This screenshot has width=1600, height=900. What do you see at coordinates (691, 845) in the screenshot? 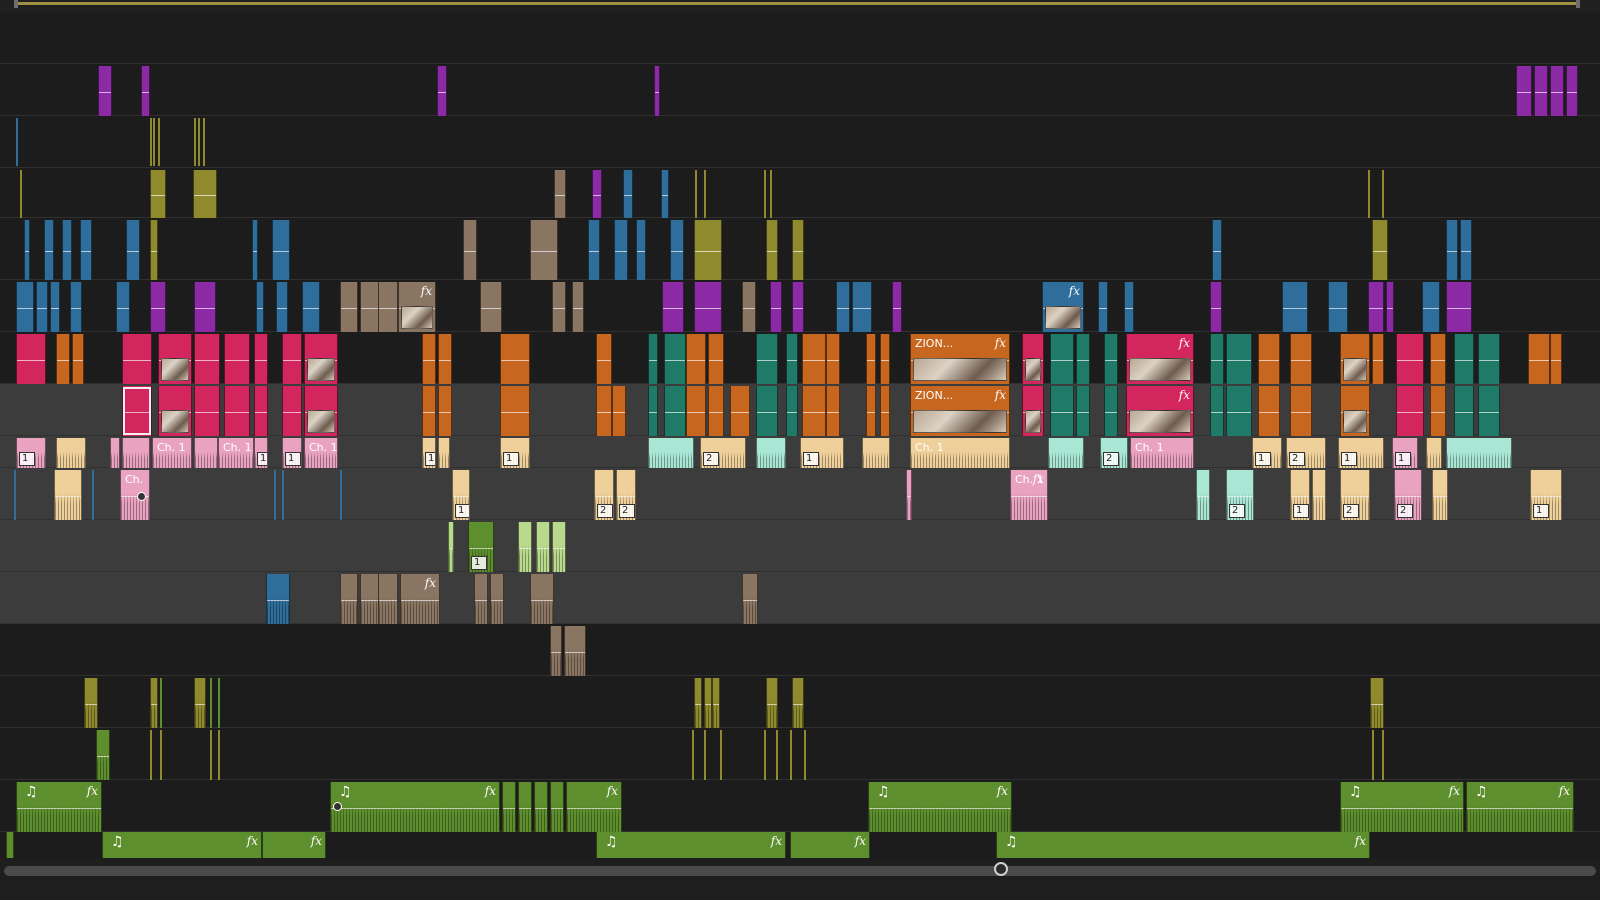
I see `music-clip: fx ♫` at bounding box center [691, 845].